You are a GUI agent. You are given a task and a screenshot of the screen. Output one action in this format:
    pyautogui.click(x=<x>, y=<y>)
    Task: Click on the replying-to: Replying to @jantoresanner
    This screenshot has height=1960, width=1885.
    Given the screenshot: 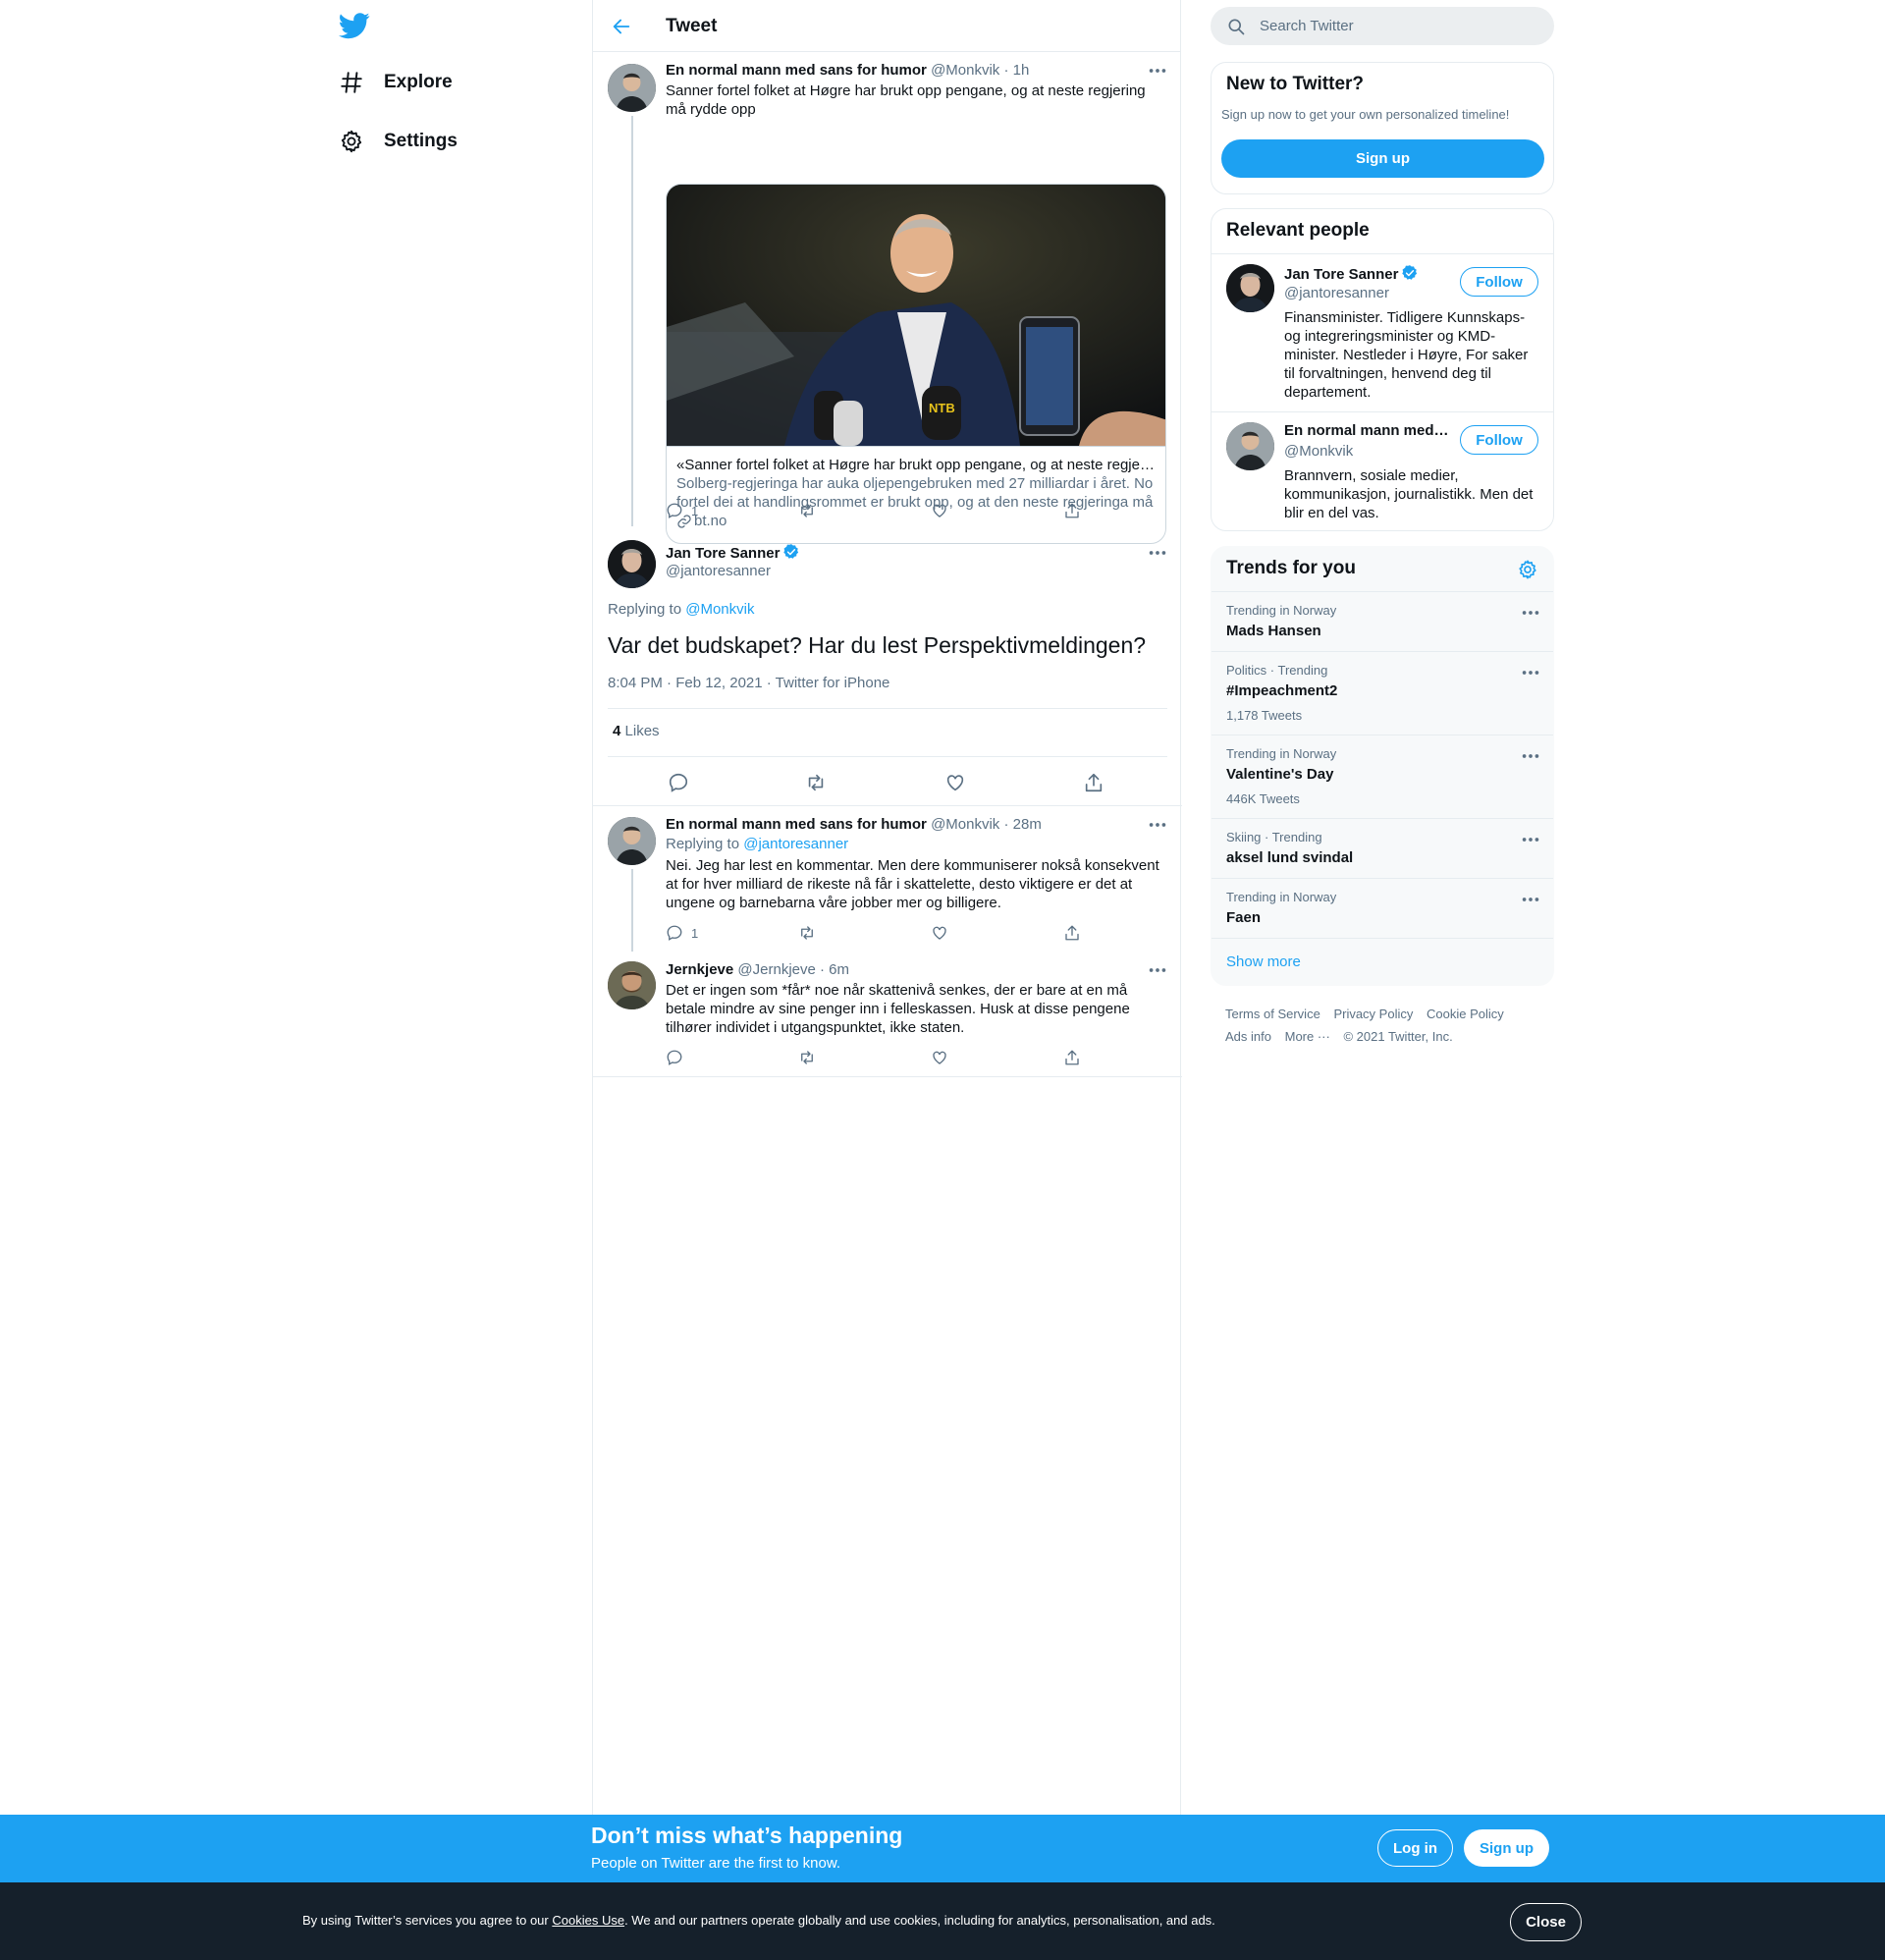 What is the action you would take?
    pyautogui.click(x=757, y=844)
    